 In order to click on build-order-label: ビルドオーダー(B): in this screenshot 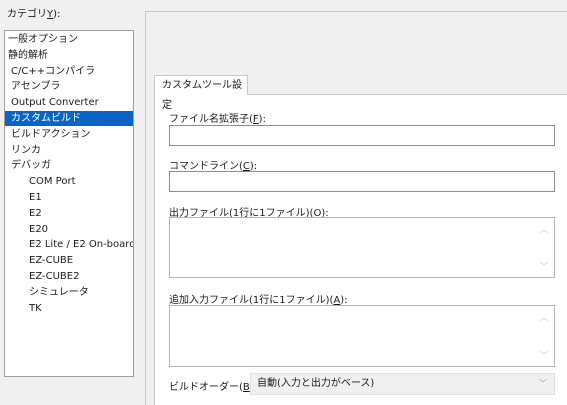, I will do `click(213, 385)`.